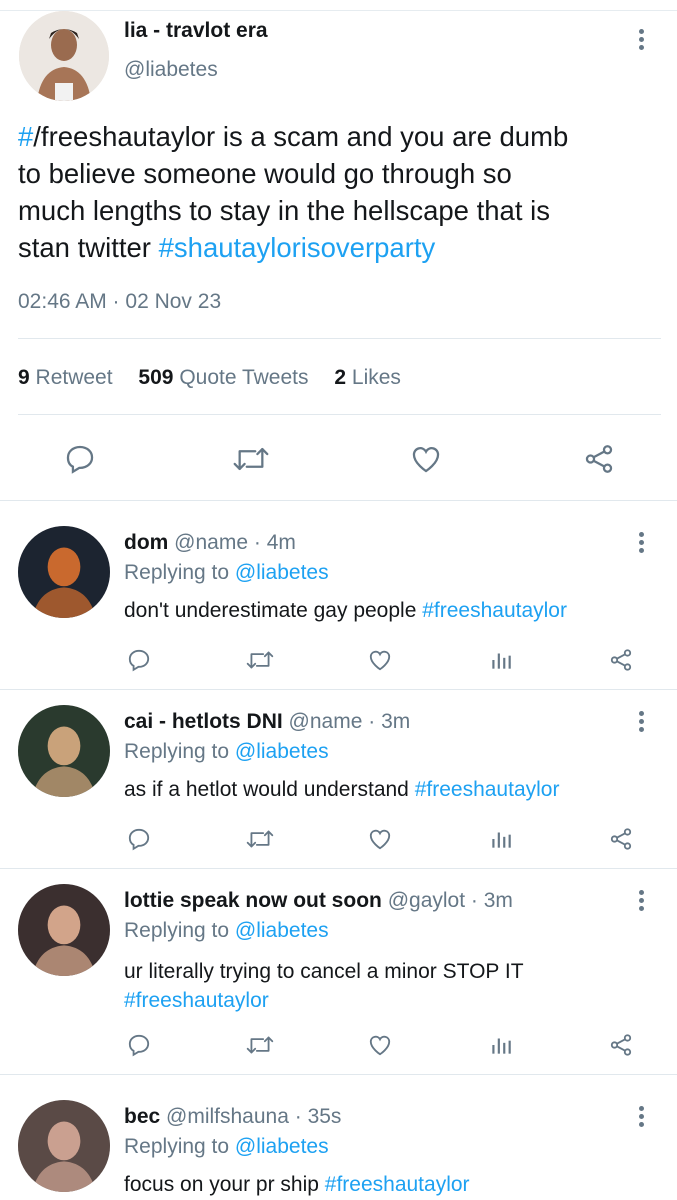 The height and width of the screenshot is (1200, 677). Describe the element at coordinates (269, 789) in the screenshot. I see `reply-text-line: as if a hetlot would understand` at that location.